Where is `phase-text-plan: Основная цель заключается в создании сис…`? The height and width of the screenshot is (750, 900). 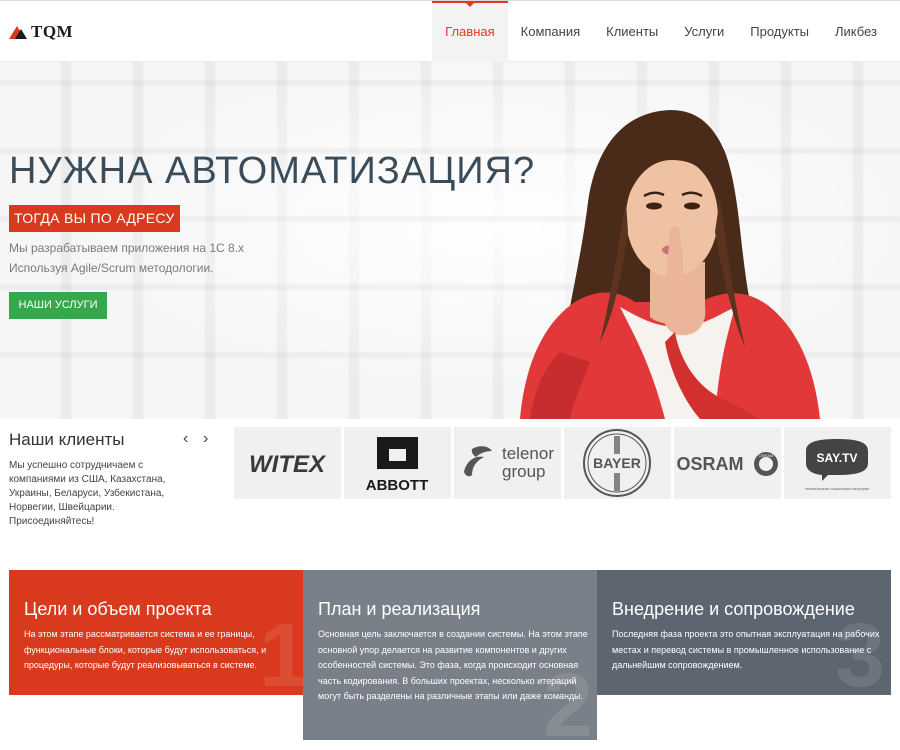
phase-text-plan: Основная цель заключается в создании сис… is located at coordinates (453, 665).